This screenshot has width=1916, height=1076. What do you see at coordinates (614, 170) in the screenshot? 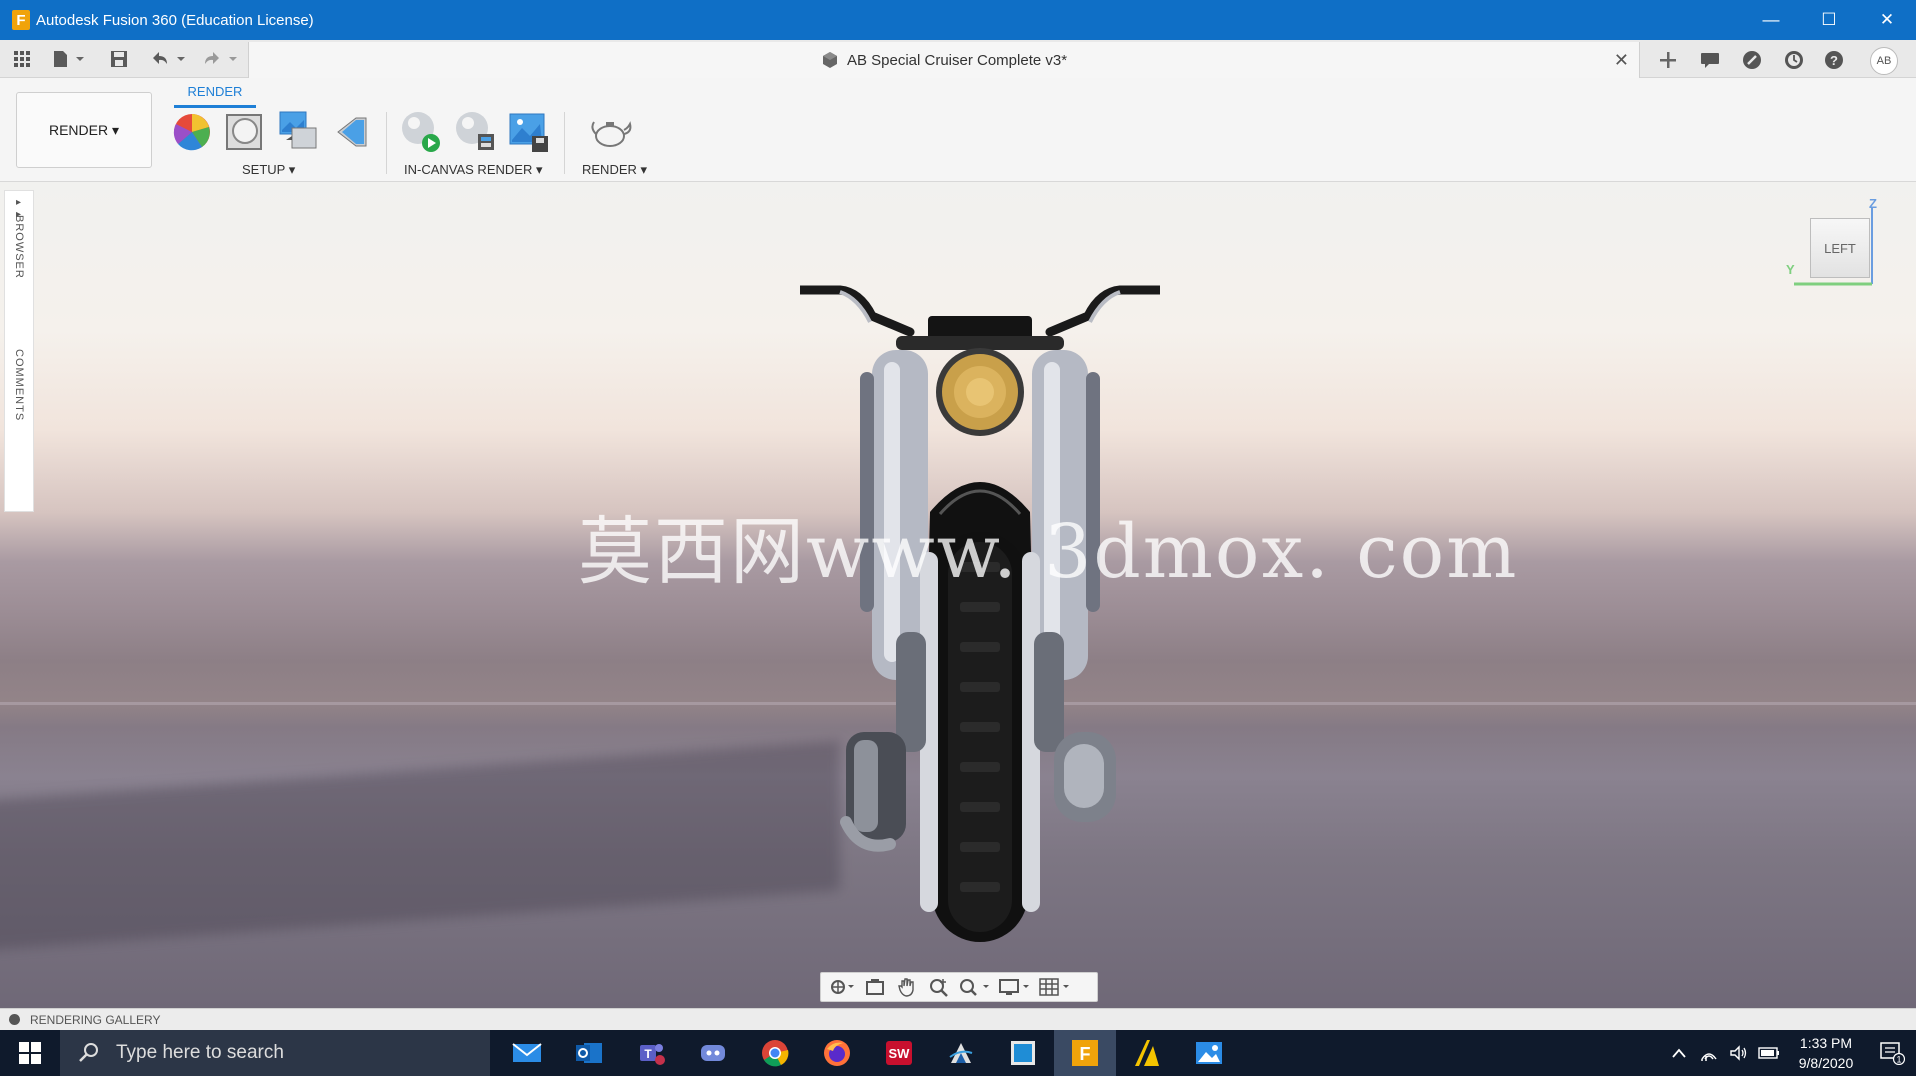
I see `render-group-label: RENDER ▾` at bounding box center [614, 170].